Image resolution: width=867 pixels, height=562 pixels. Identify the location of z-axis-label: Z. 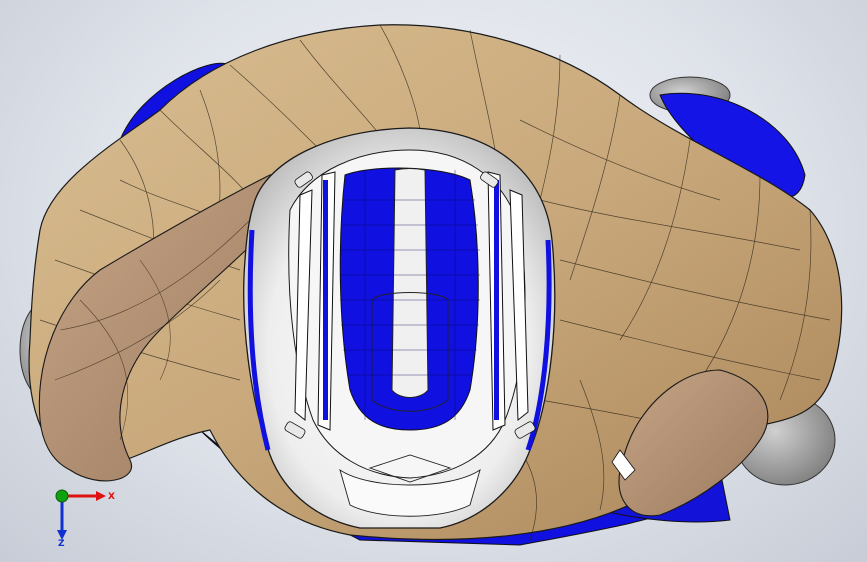
(61, 543).